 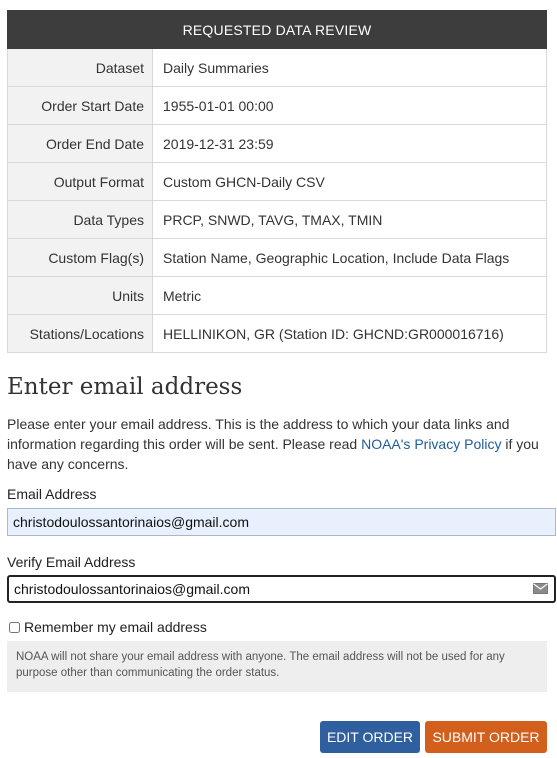 What do you see at coordinates (80, 219) in the screenshot?
I see `row-label-data-types: Data Types` at bounding box center [80, 219].